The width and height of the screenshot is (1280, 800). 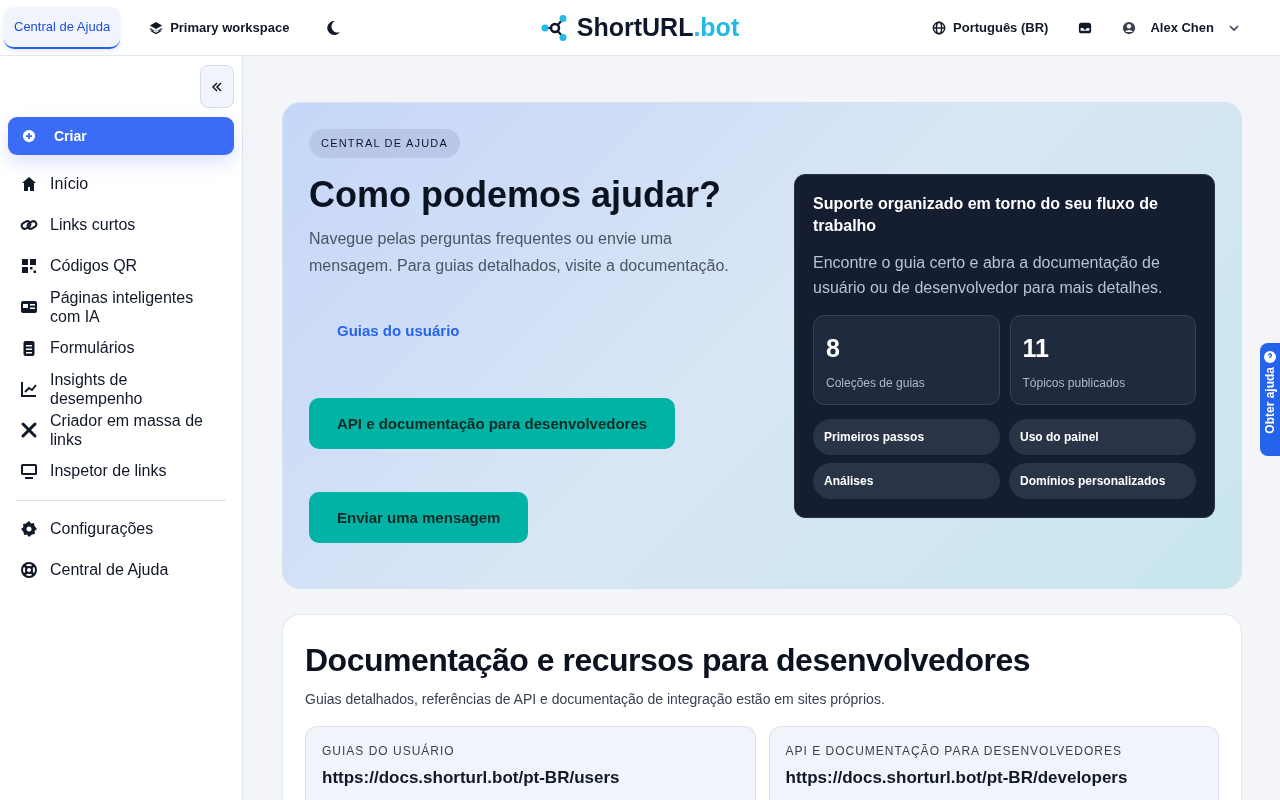 What do you see at coordinates (988, 275) in the screenshot?
I see `panel-description: Encontre o guia certo e abra a documentação de usuário ou de desenvolvedor para mais detalhes.` at bounding box center [988, 275].